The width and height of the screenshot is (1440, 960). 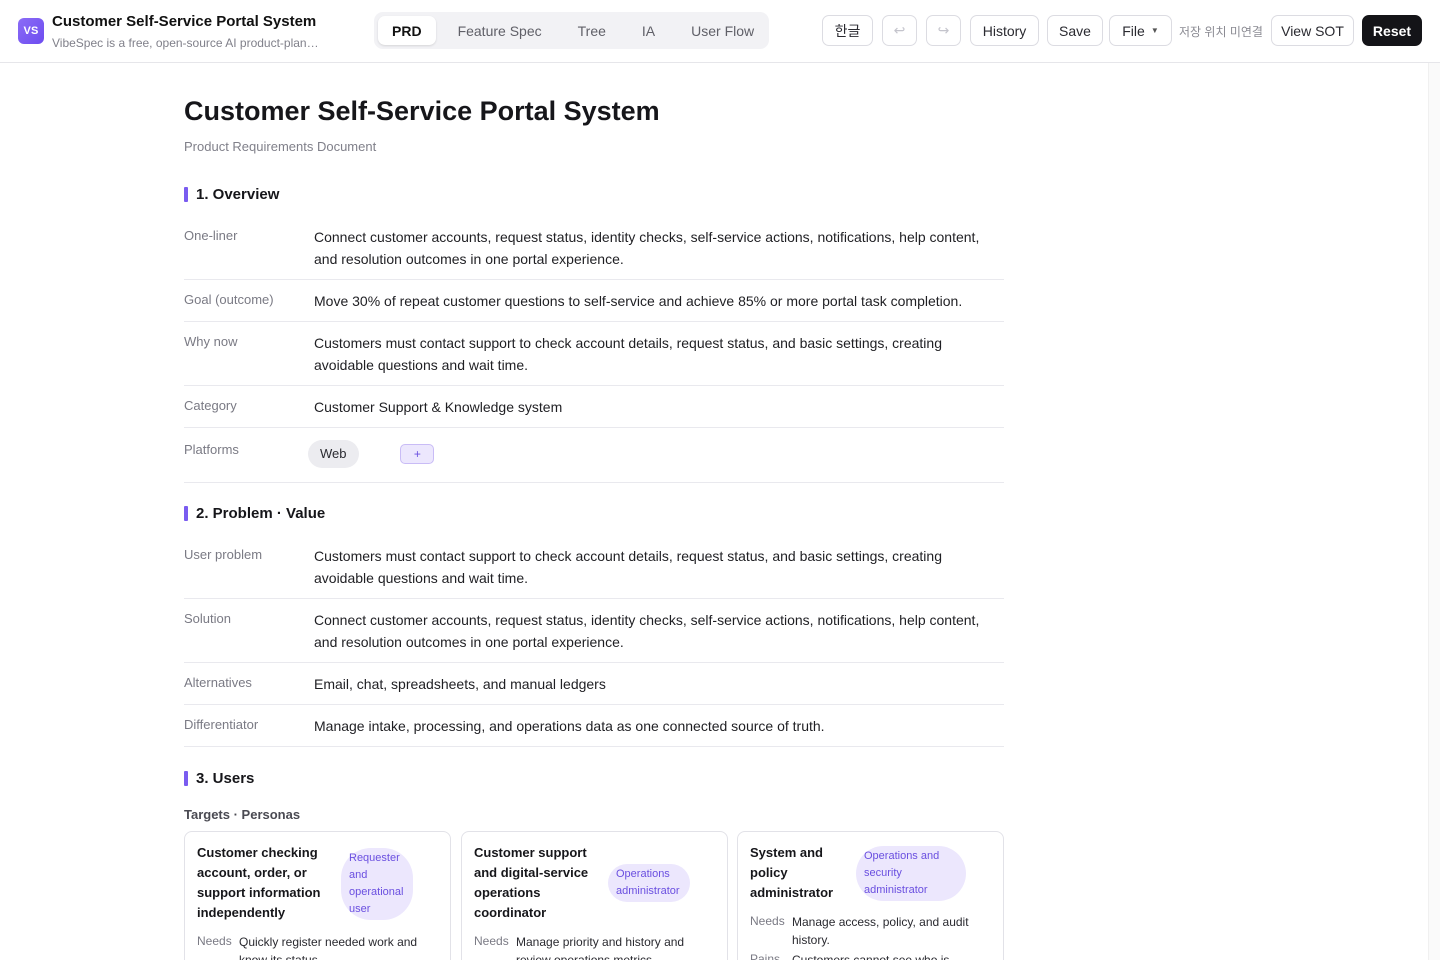 I want to click on file-menu-button: File ▼, so click(x=1140, y=30).